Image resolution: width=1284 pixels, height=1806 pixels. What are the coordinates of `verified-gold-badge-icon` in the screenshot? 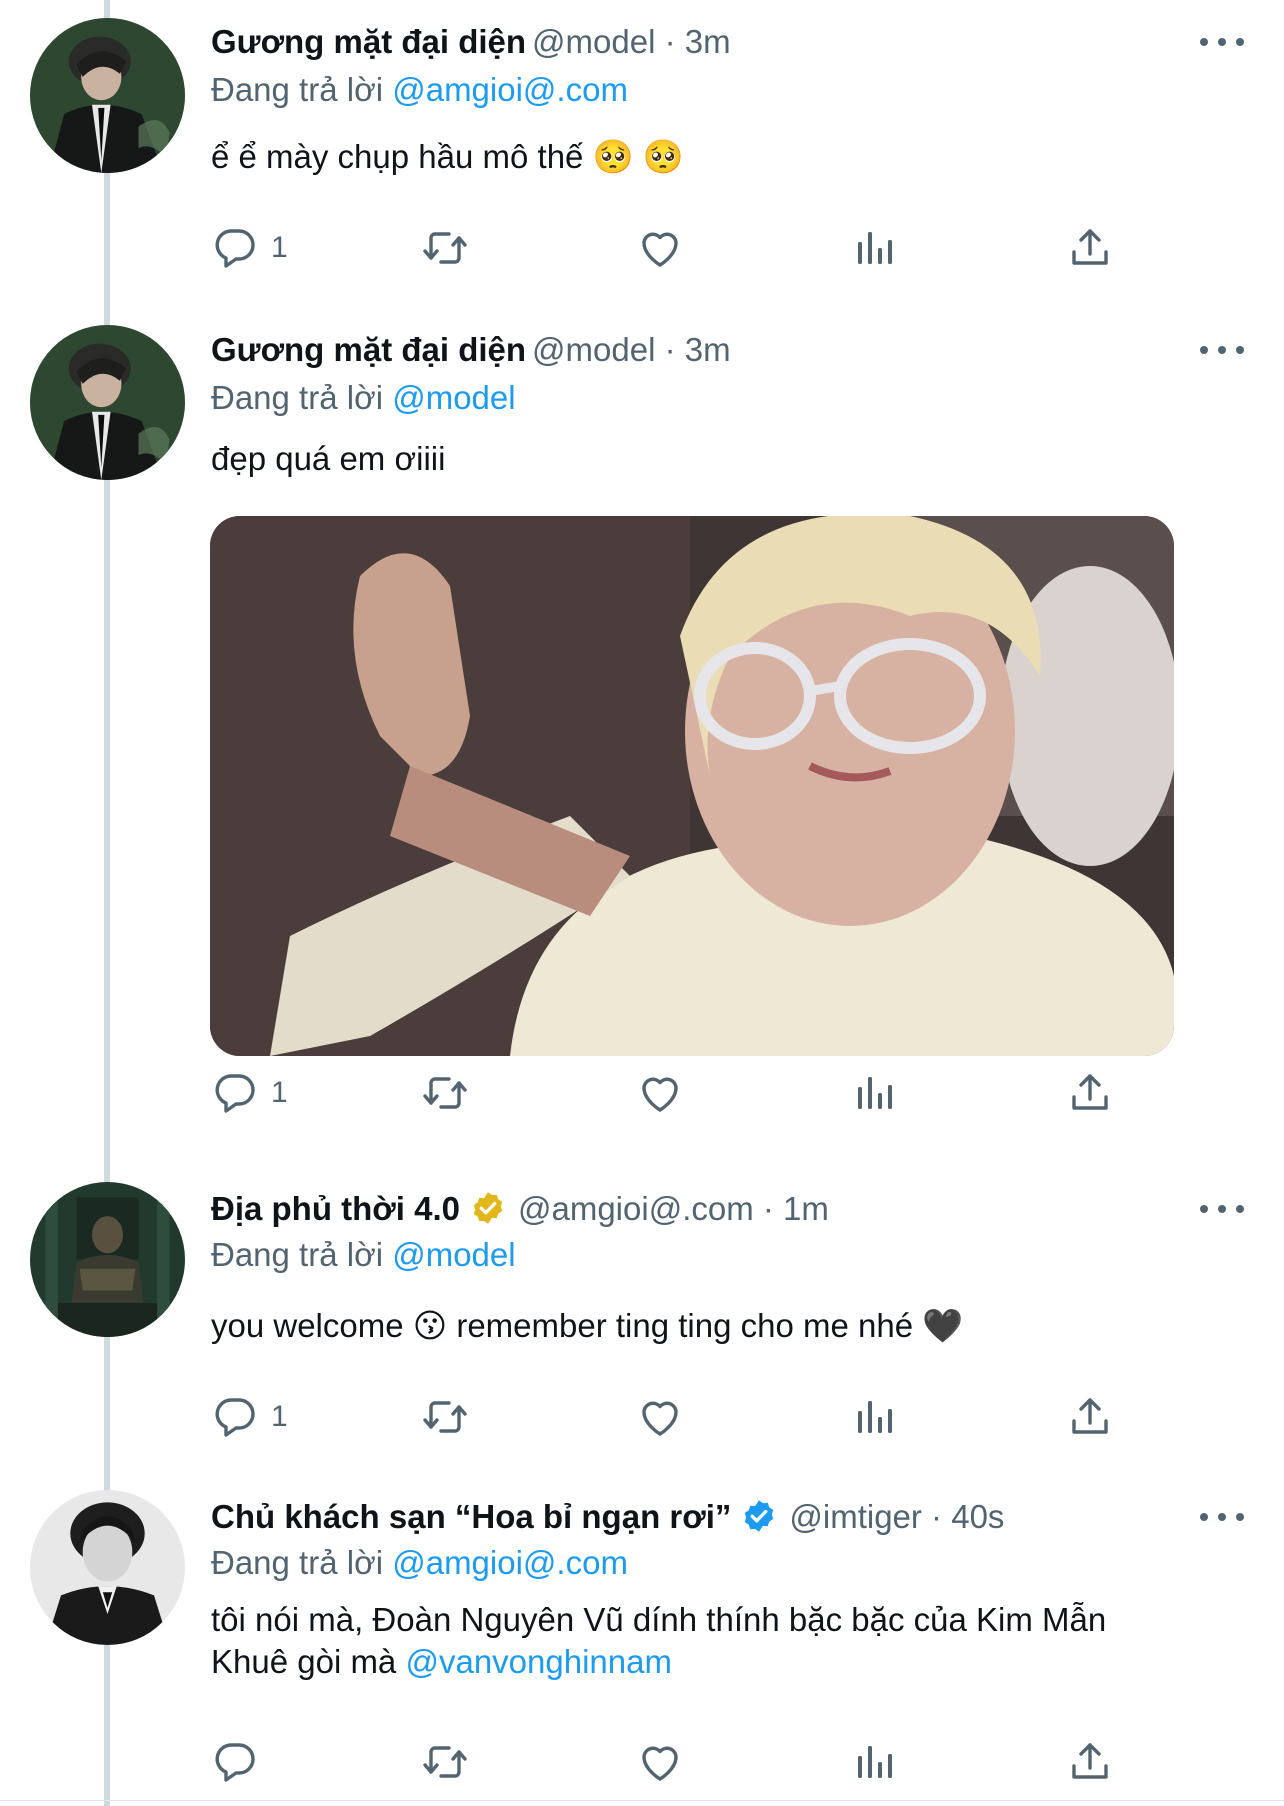 It's located at (488, 1208).